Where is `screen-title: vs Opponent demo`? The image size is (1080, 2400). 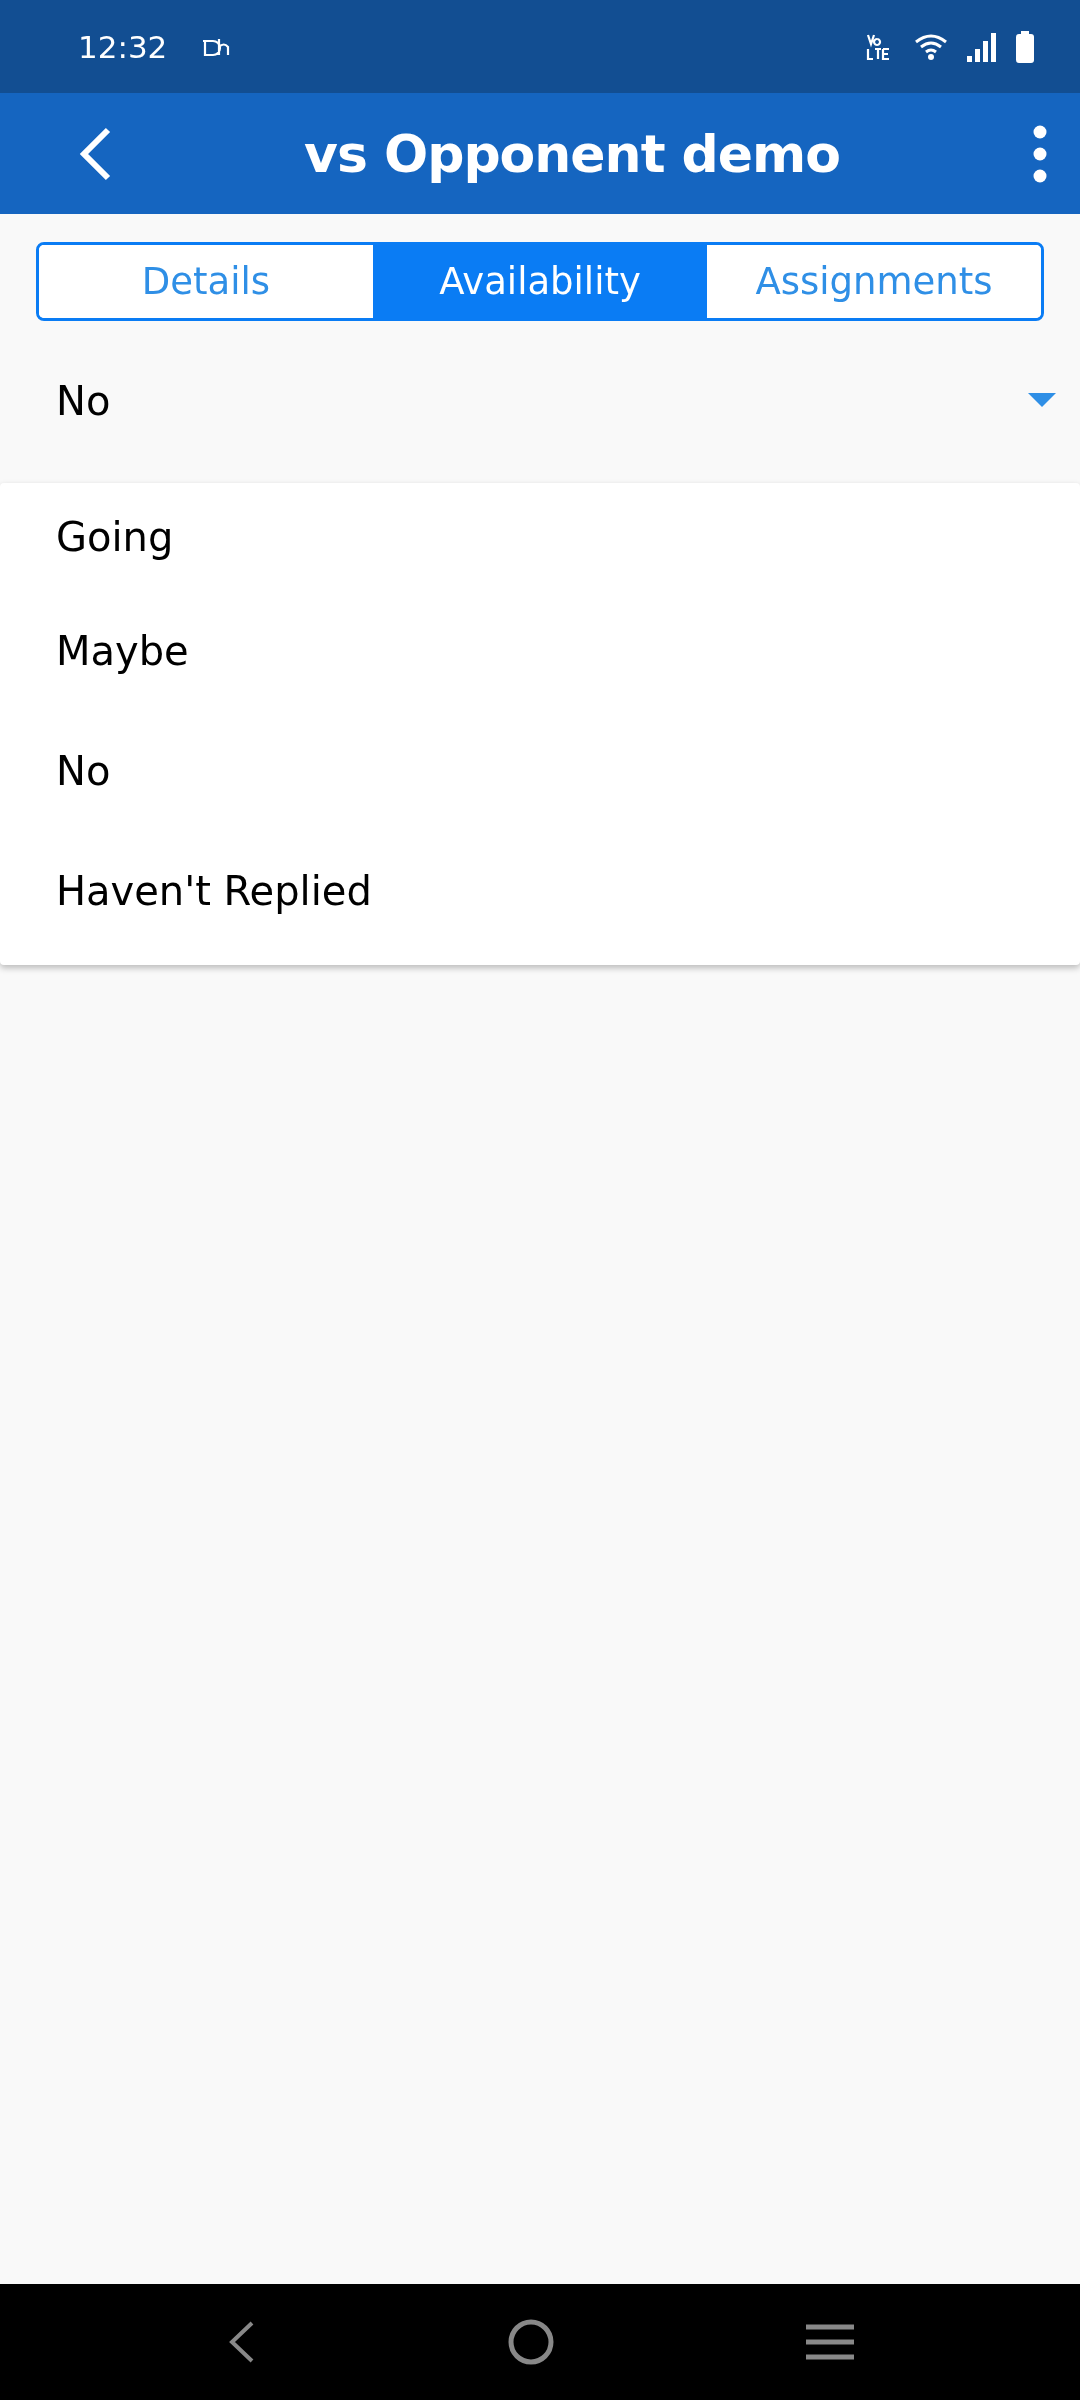
screen-title: vs Opponent demo is located at coordinates (572, 153).